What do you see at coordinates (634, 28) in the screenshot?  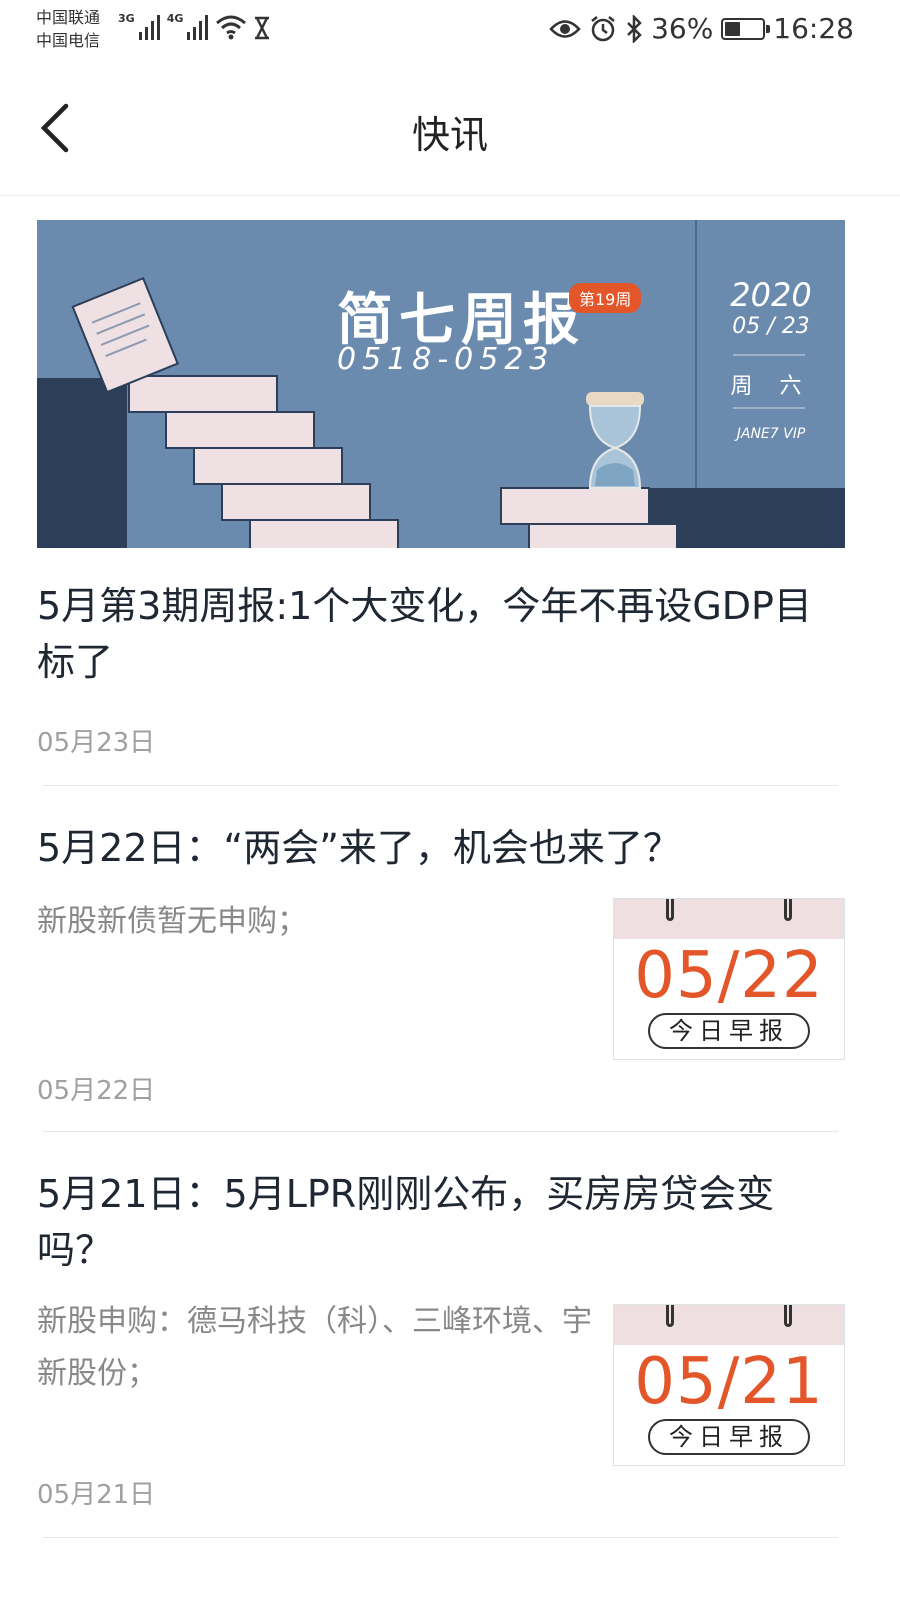 I see `bluetooth-icon` at bounding box center [634, 28].